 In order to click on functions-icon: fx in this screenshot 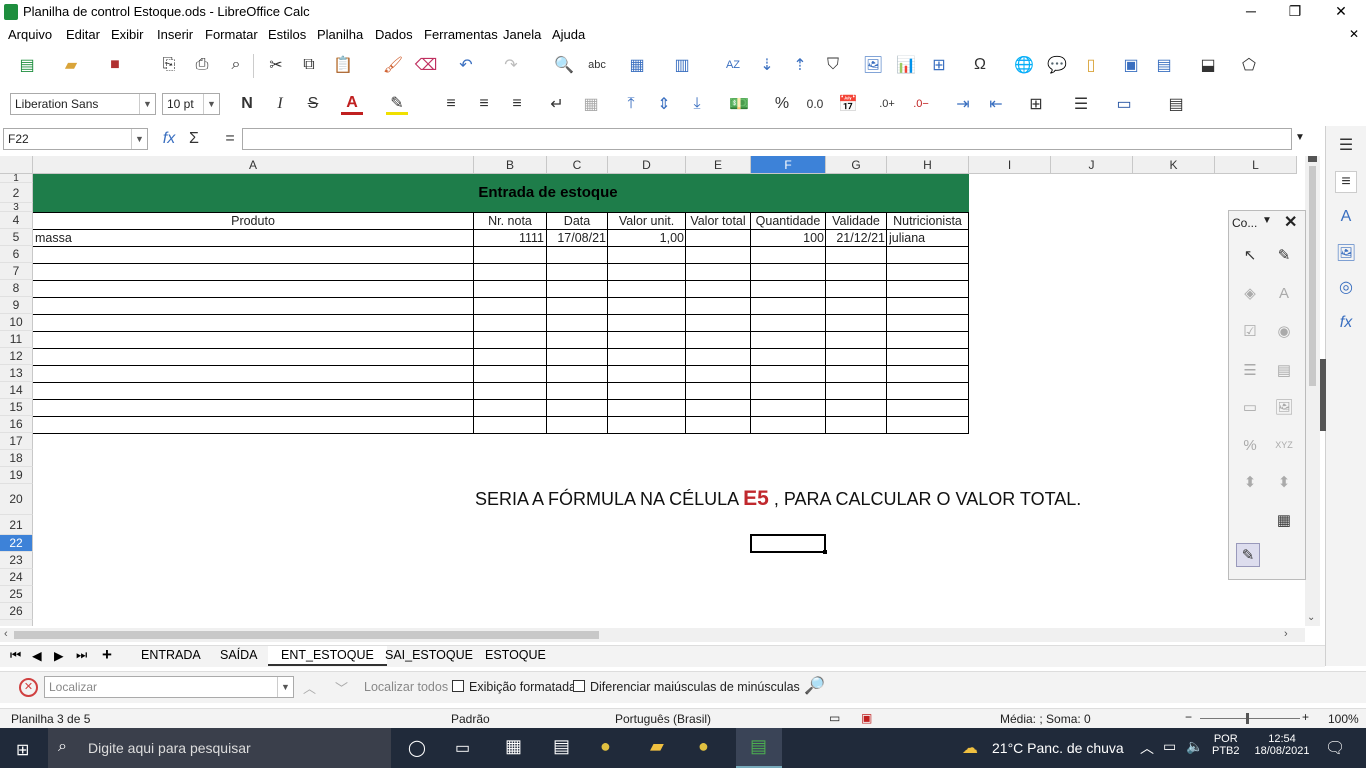, I will do `click(1346, 323)`.